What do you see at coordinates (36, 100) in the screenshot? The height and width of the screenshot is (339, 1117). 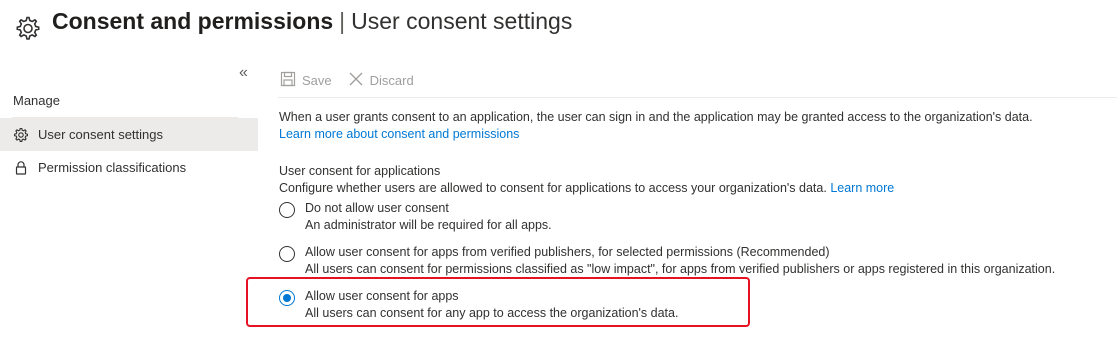 I see `sidebar-section-manage: Manage` at bounding box center [36, 100].